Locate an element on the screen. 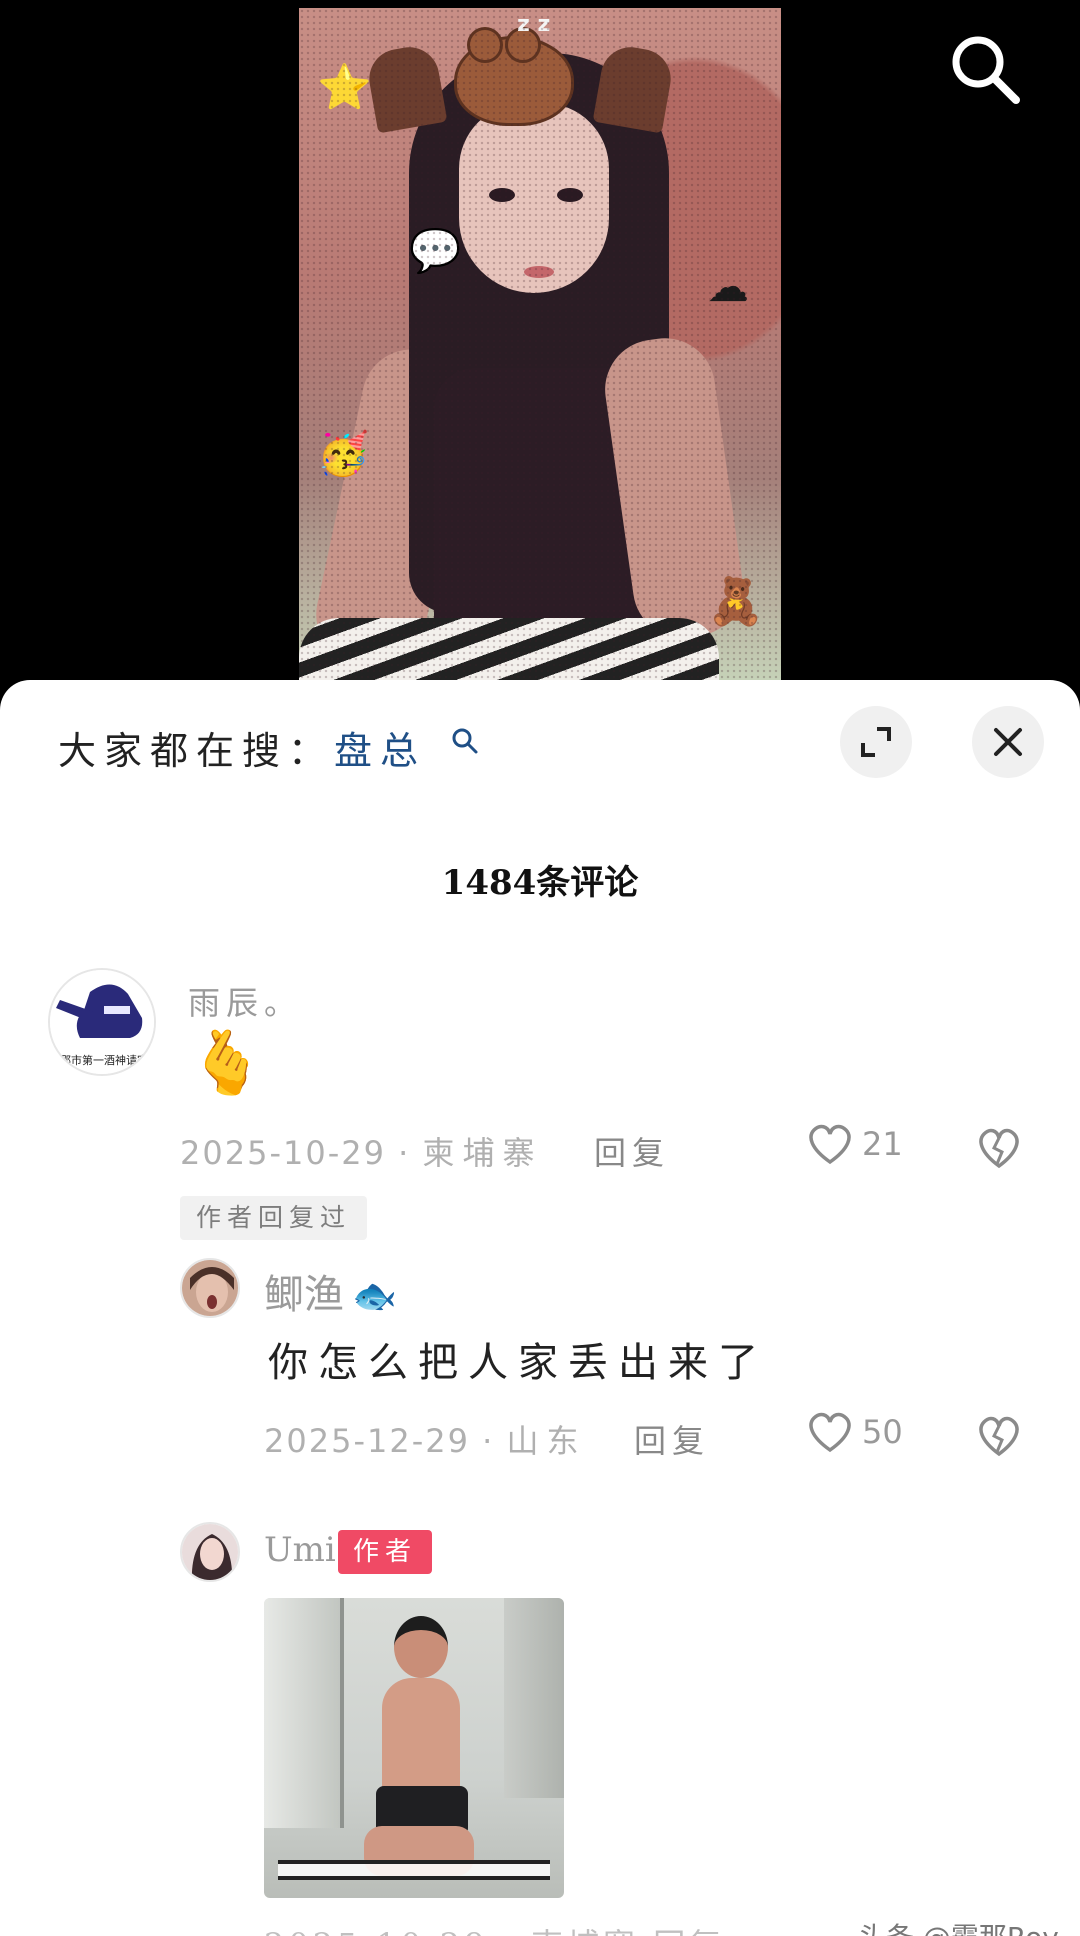 This screenshot has width=1080, height=1936. expand-icon is located at coordinates (876, 742).